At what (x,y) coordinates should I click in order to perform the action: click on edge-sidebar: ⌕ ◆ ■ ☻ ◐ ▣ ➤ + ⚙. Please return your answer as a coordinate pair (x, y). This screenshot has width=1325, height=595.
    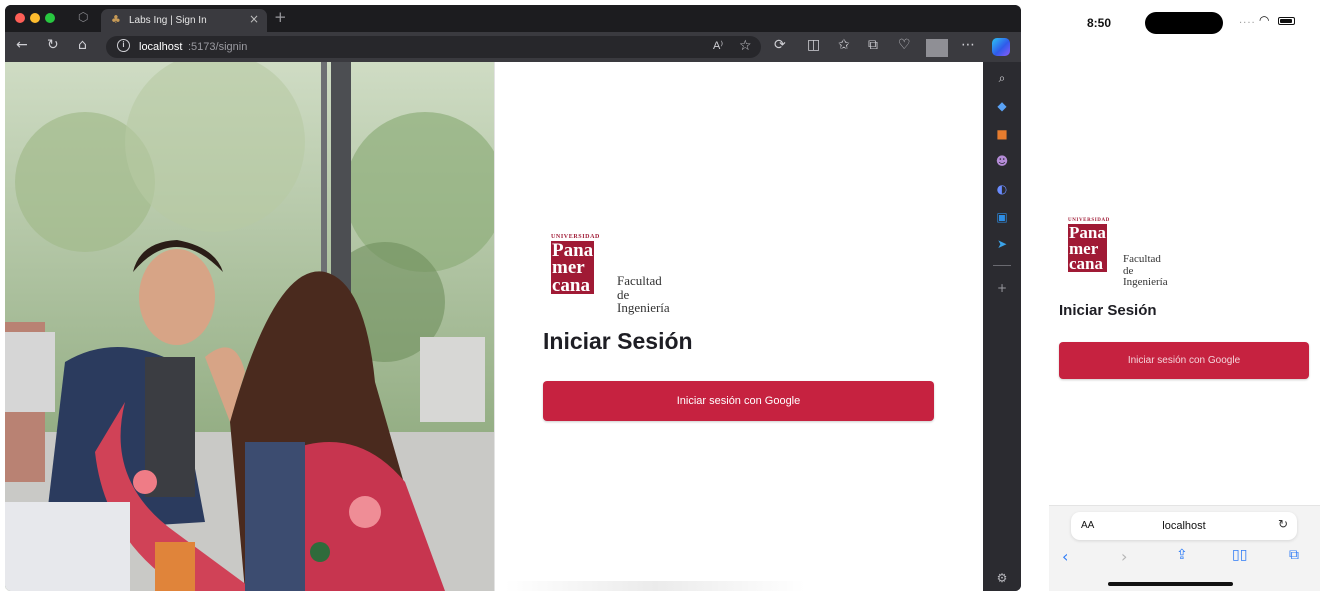
    Looking at the image, I should click on (1002, 326).